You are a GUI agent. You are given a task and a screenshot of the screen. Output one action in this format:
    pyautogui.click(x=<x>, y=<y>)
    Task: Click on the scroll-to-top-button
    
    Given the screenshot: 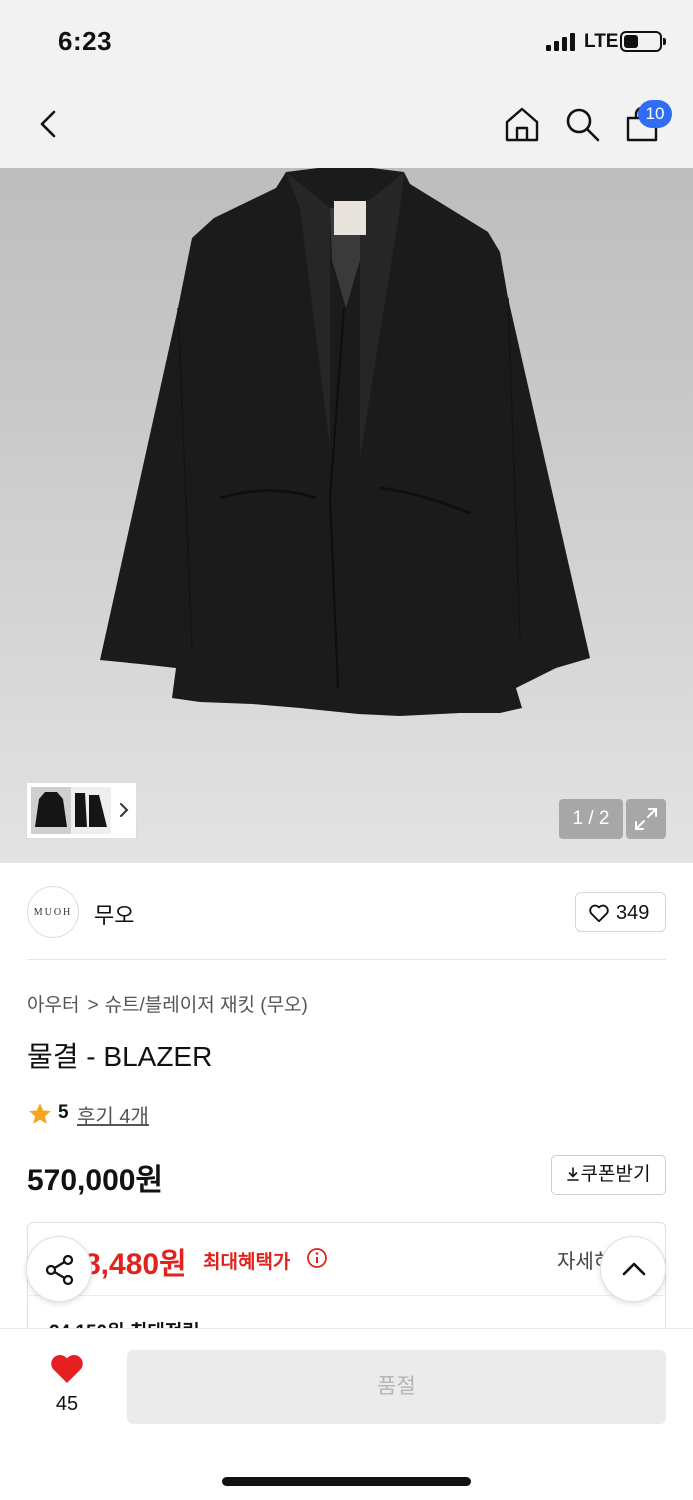 What is the action you would take?
    pyautogui.click(x=633, y=1269)
    